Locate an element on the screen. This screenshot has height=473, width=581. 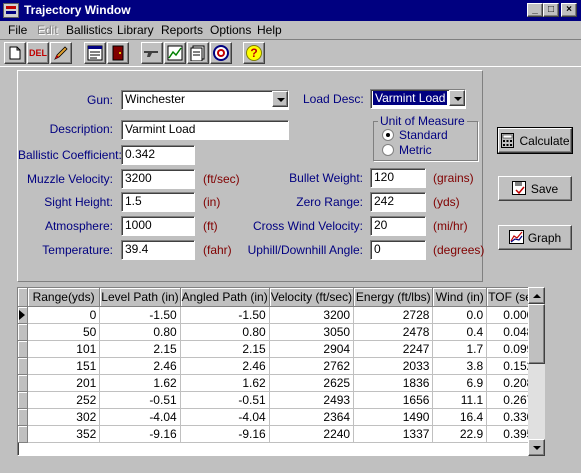
ballistic-coefficient-input: 0.342 is located at coordinates (158, 155).